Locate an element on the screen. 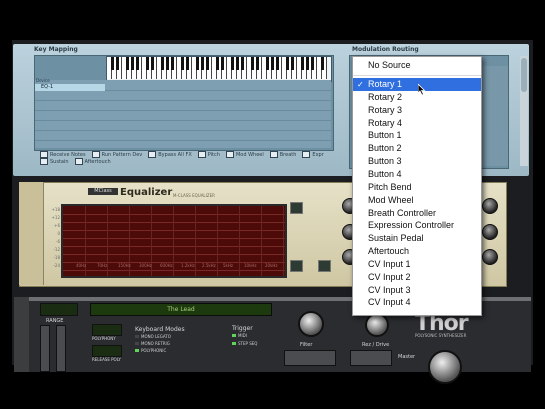 The image size is (545, 409). combinator-option: Pitch is located at coordinates (206, 154).